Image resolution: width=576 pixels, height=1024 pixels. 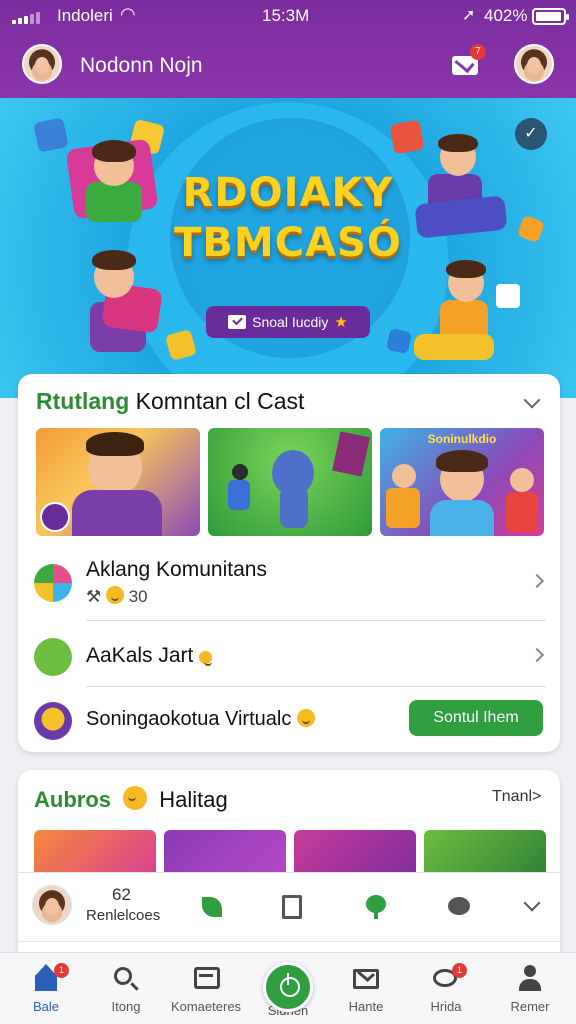 I want to click on list-item-label: Soningaokotua Virtualc, so click(x=200, y=719).